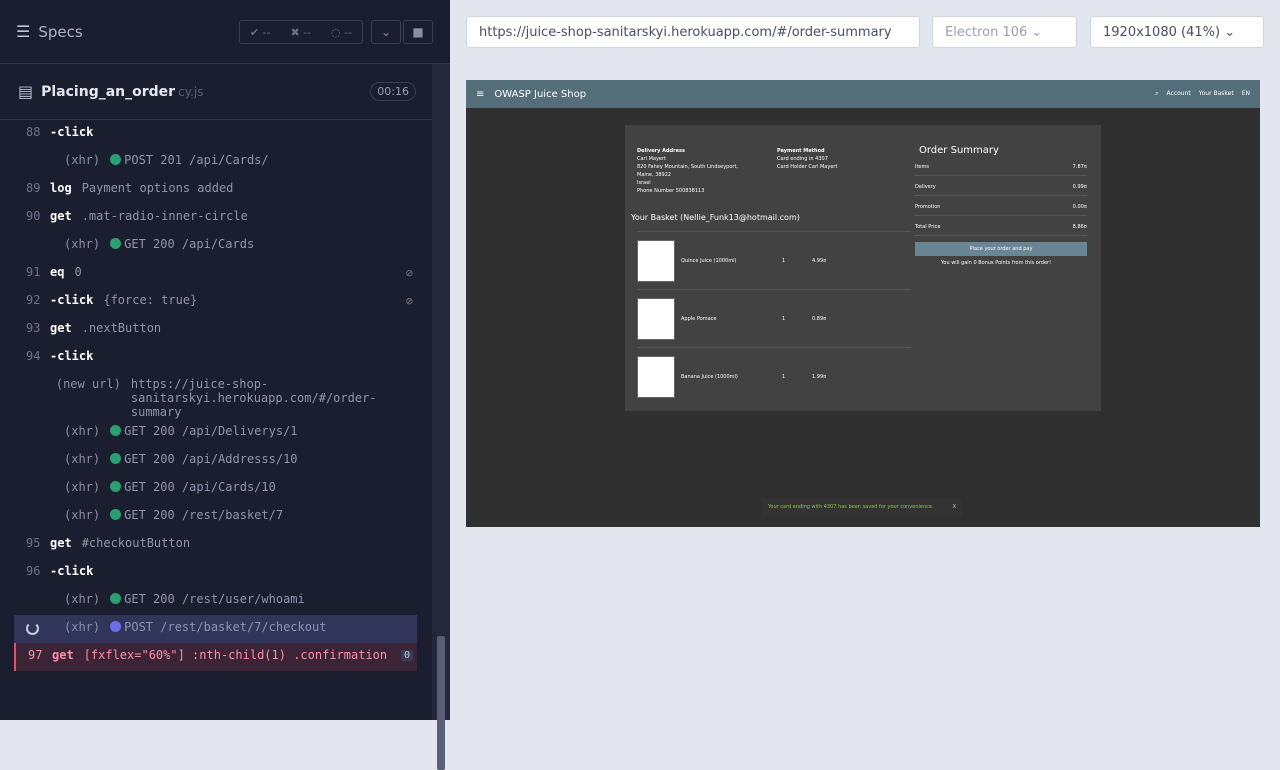  I want to click on spec-file-header: ▤ Placing_an_order cy.js 00:16, so click(216, 92).